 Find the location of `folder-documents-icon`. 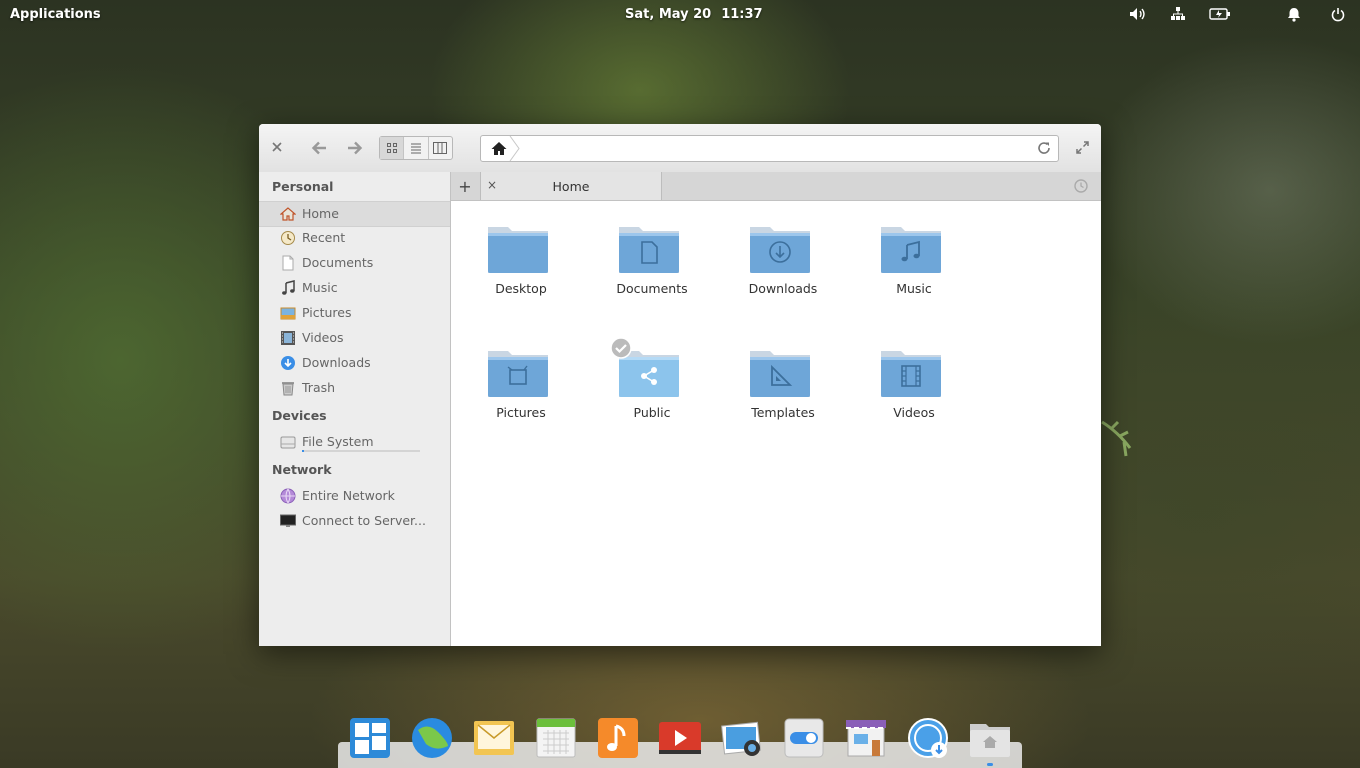

folder-documents-icon is located at coordinates (649, 250).